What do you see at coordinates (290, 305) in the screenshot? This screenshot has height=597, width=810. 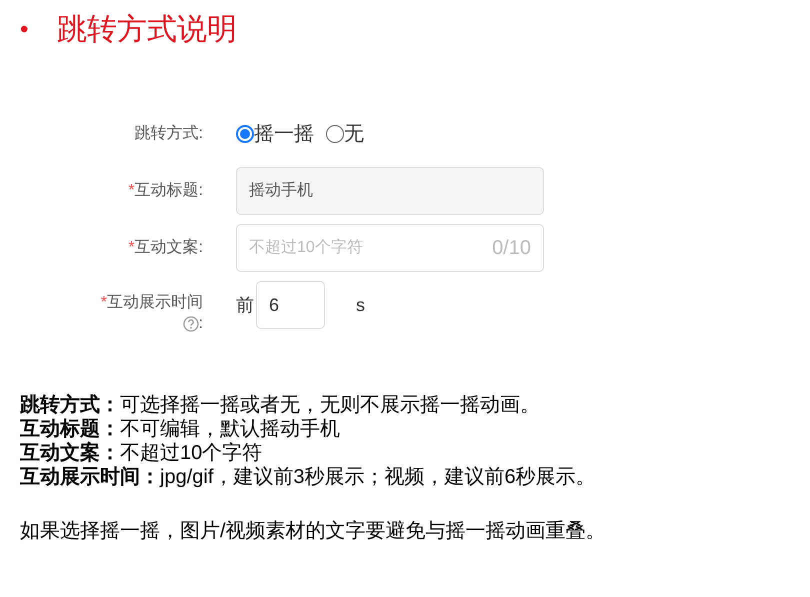 I see `number-field: 6` at bounding box center [290, 305].